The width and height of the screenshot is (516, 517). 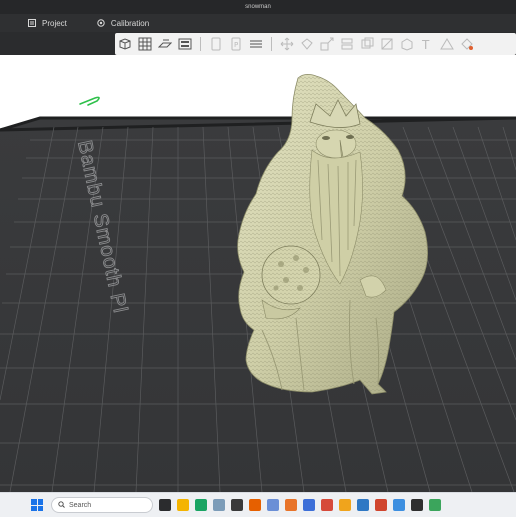 What do you see at coordinates (435, 505) in the screenshot?
I see `bambu-studio-icon` at bounding box center [435, 505].